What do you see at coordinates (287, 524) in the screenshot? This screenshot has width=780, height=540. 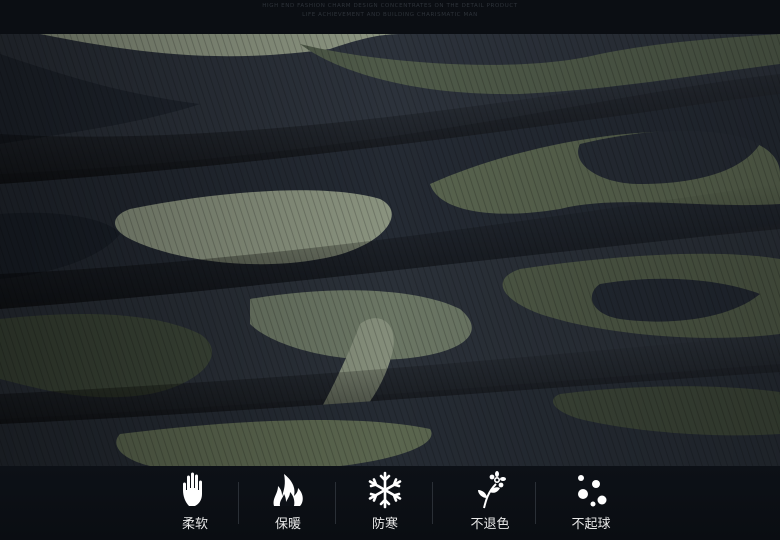 I see `feature-label: 保暖` at bounding box center [287, 524].